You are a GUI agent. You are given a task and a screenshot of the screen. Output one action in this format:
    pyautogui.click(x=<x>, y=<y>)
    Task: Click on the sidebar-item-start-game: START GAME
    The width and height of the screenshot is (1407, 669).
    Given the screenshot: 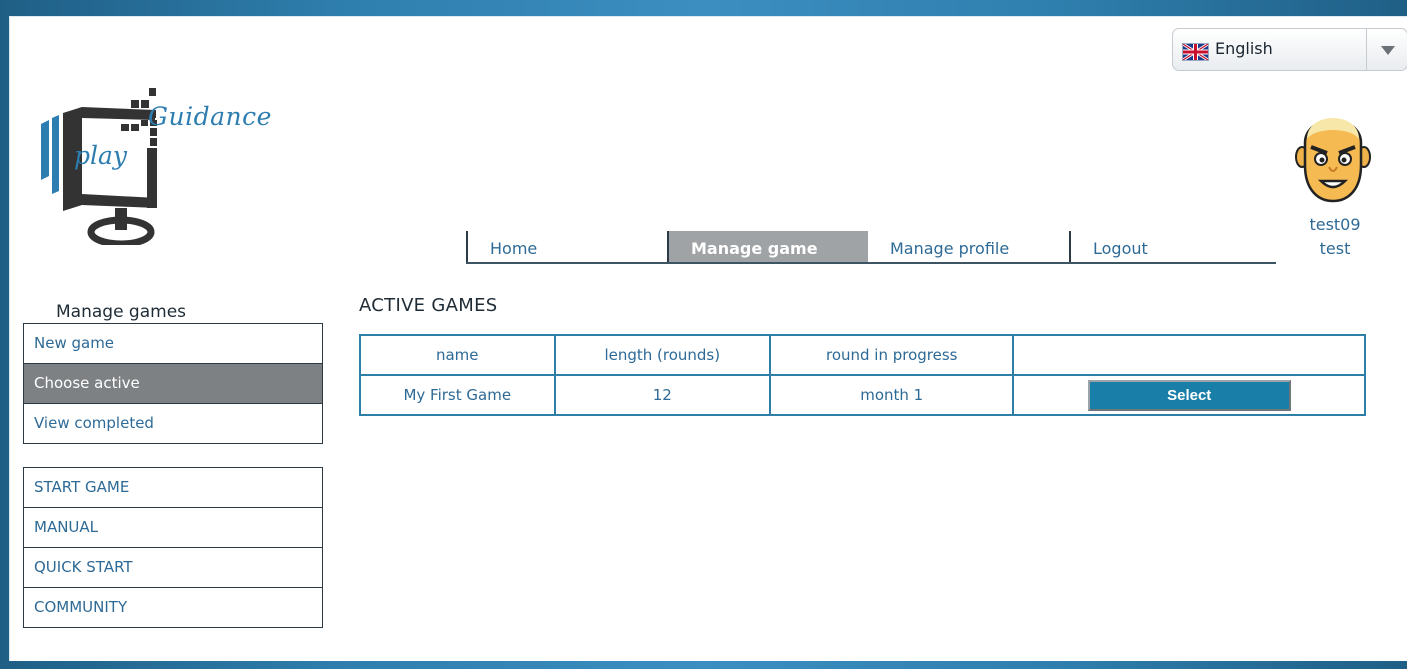 What is the action you would take?
    pyautogui.click(x=173, y=488)
    